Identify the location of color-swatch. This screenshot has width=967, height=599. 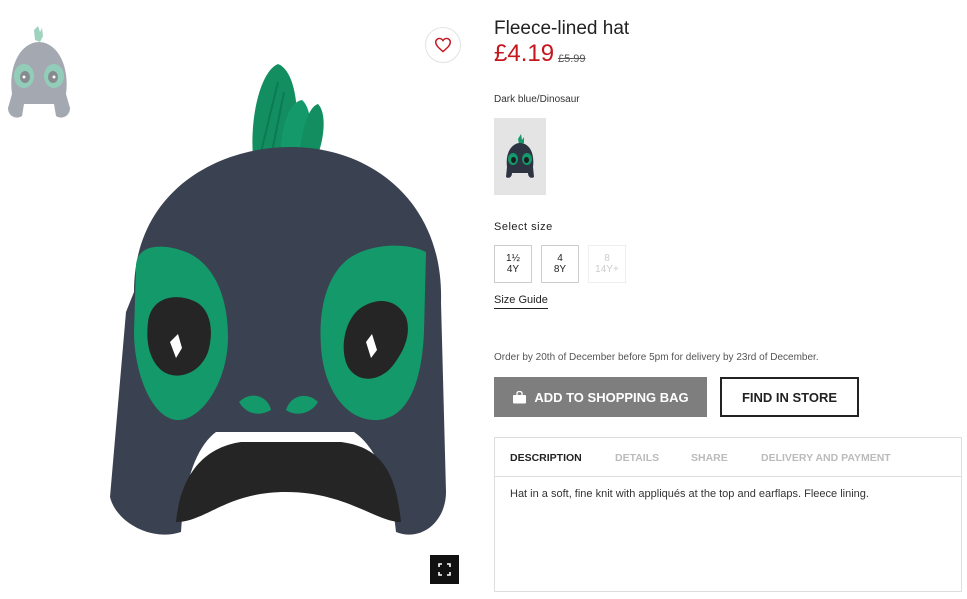
(520, 156).